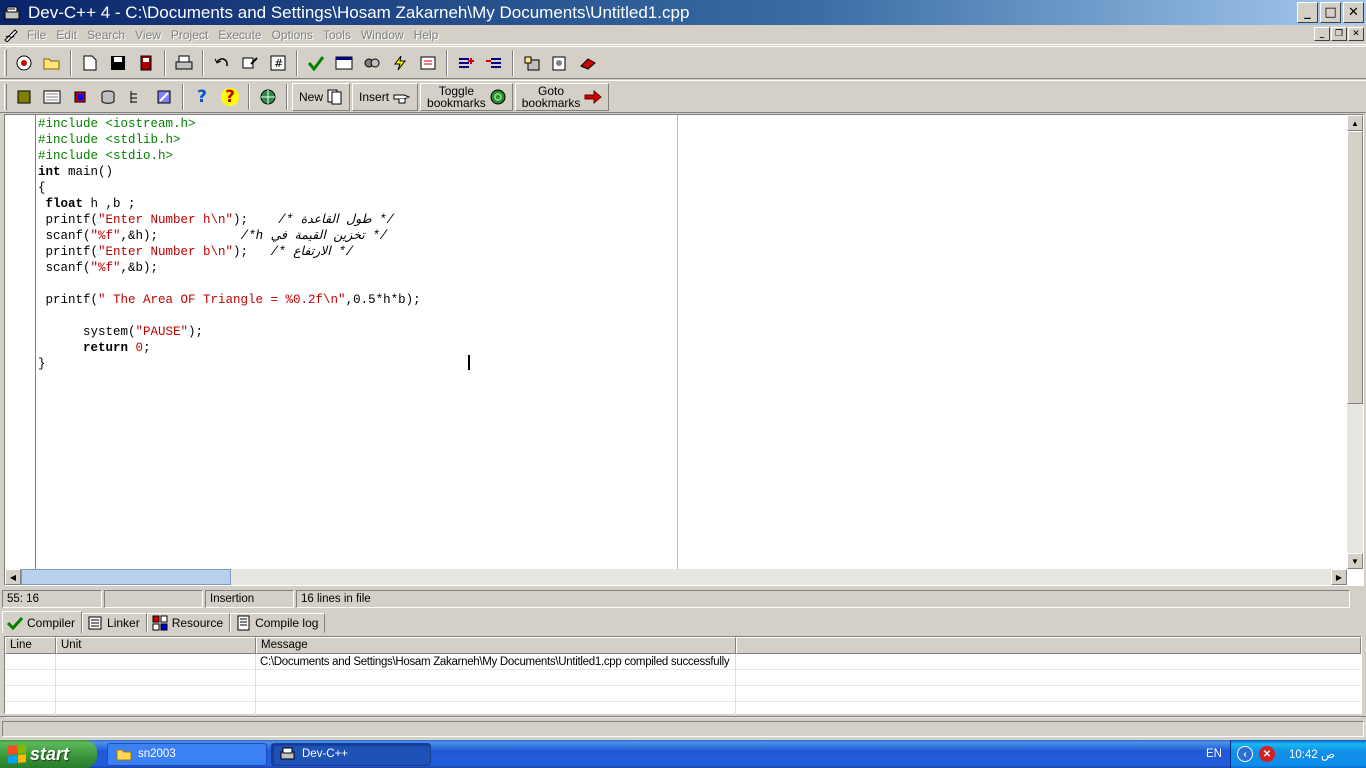 This screenshot has width=1366, height=768. Describe the element at coordinates (1355, 267) in the screenshot. I see `vertical-scroll-thumb` at that location.